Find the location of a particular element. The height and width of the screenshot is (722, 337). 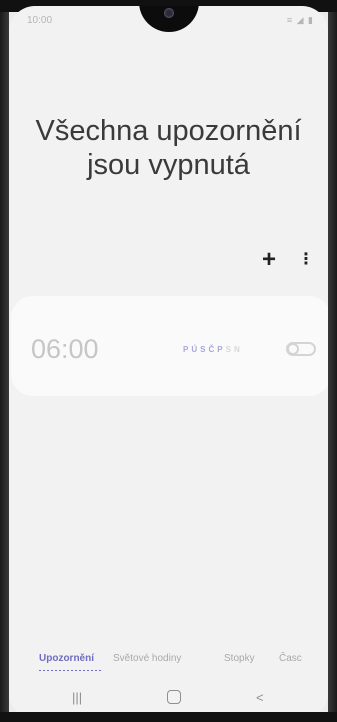

page-title: Všechna upozornění jsou vypnutá is located at coordinates (168, 148).